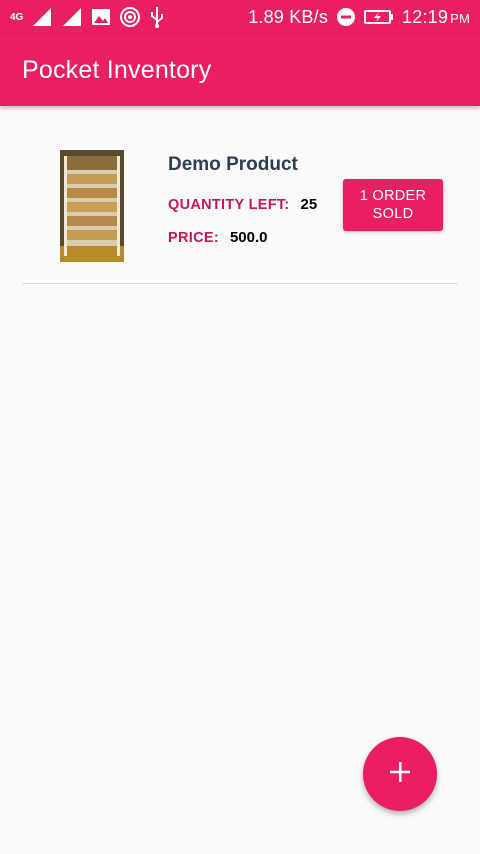 The height and width of the screenshot is (854, 480). I want to click on status-icons-left: 4G, so click(87, 17).